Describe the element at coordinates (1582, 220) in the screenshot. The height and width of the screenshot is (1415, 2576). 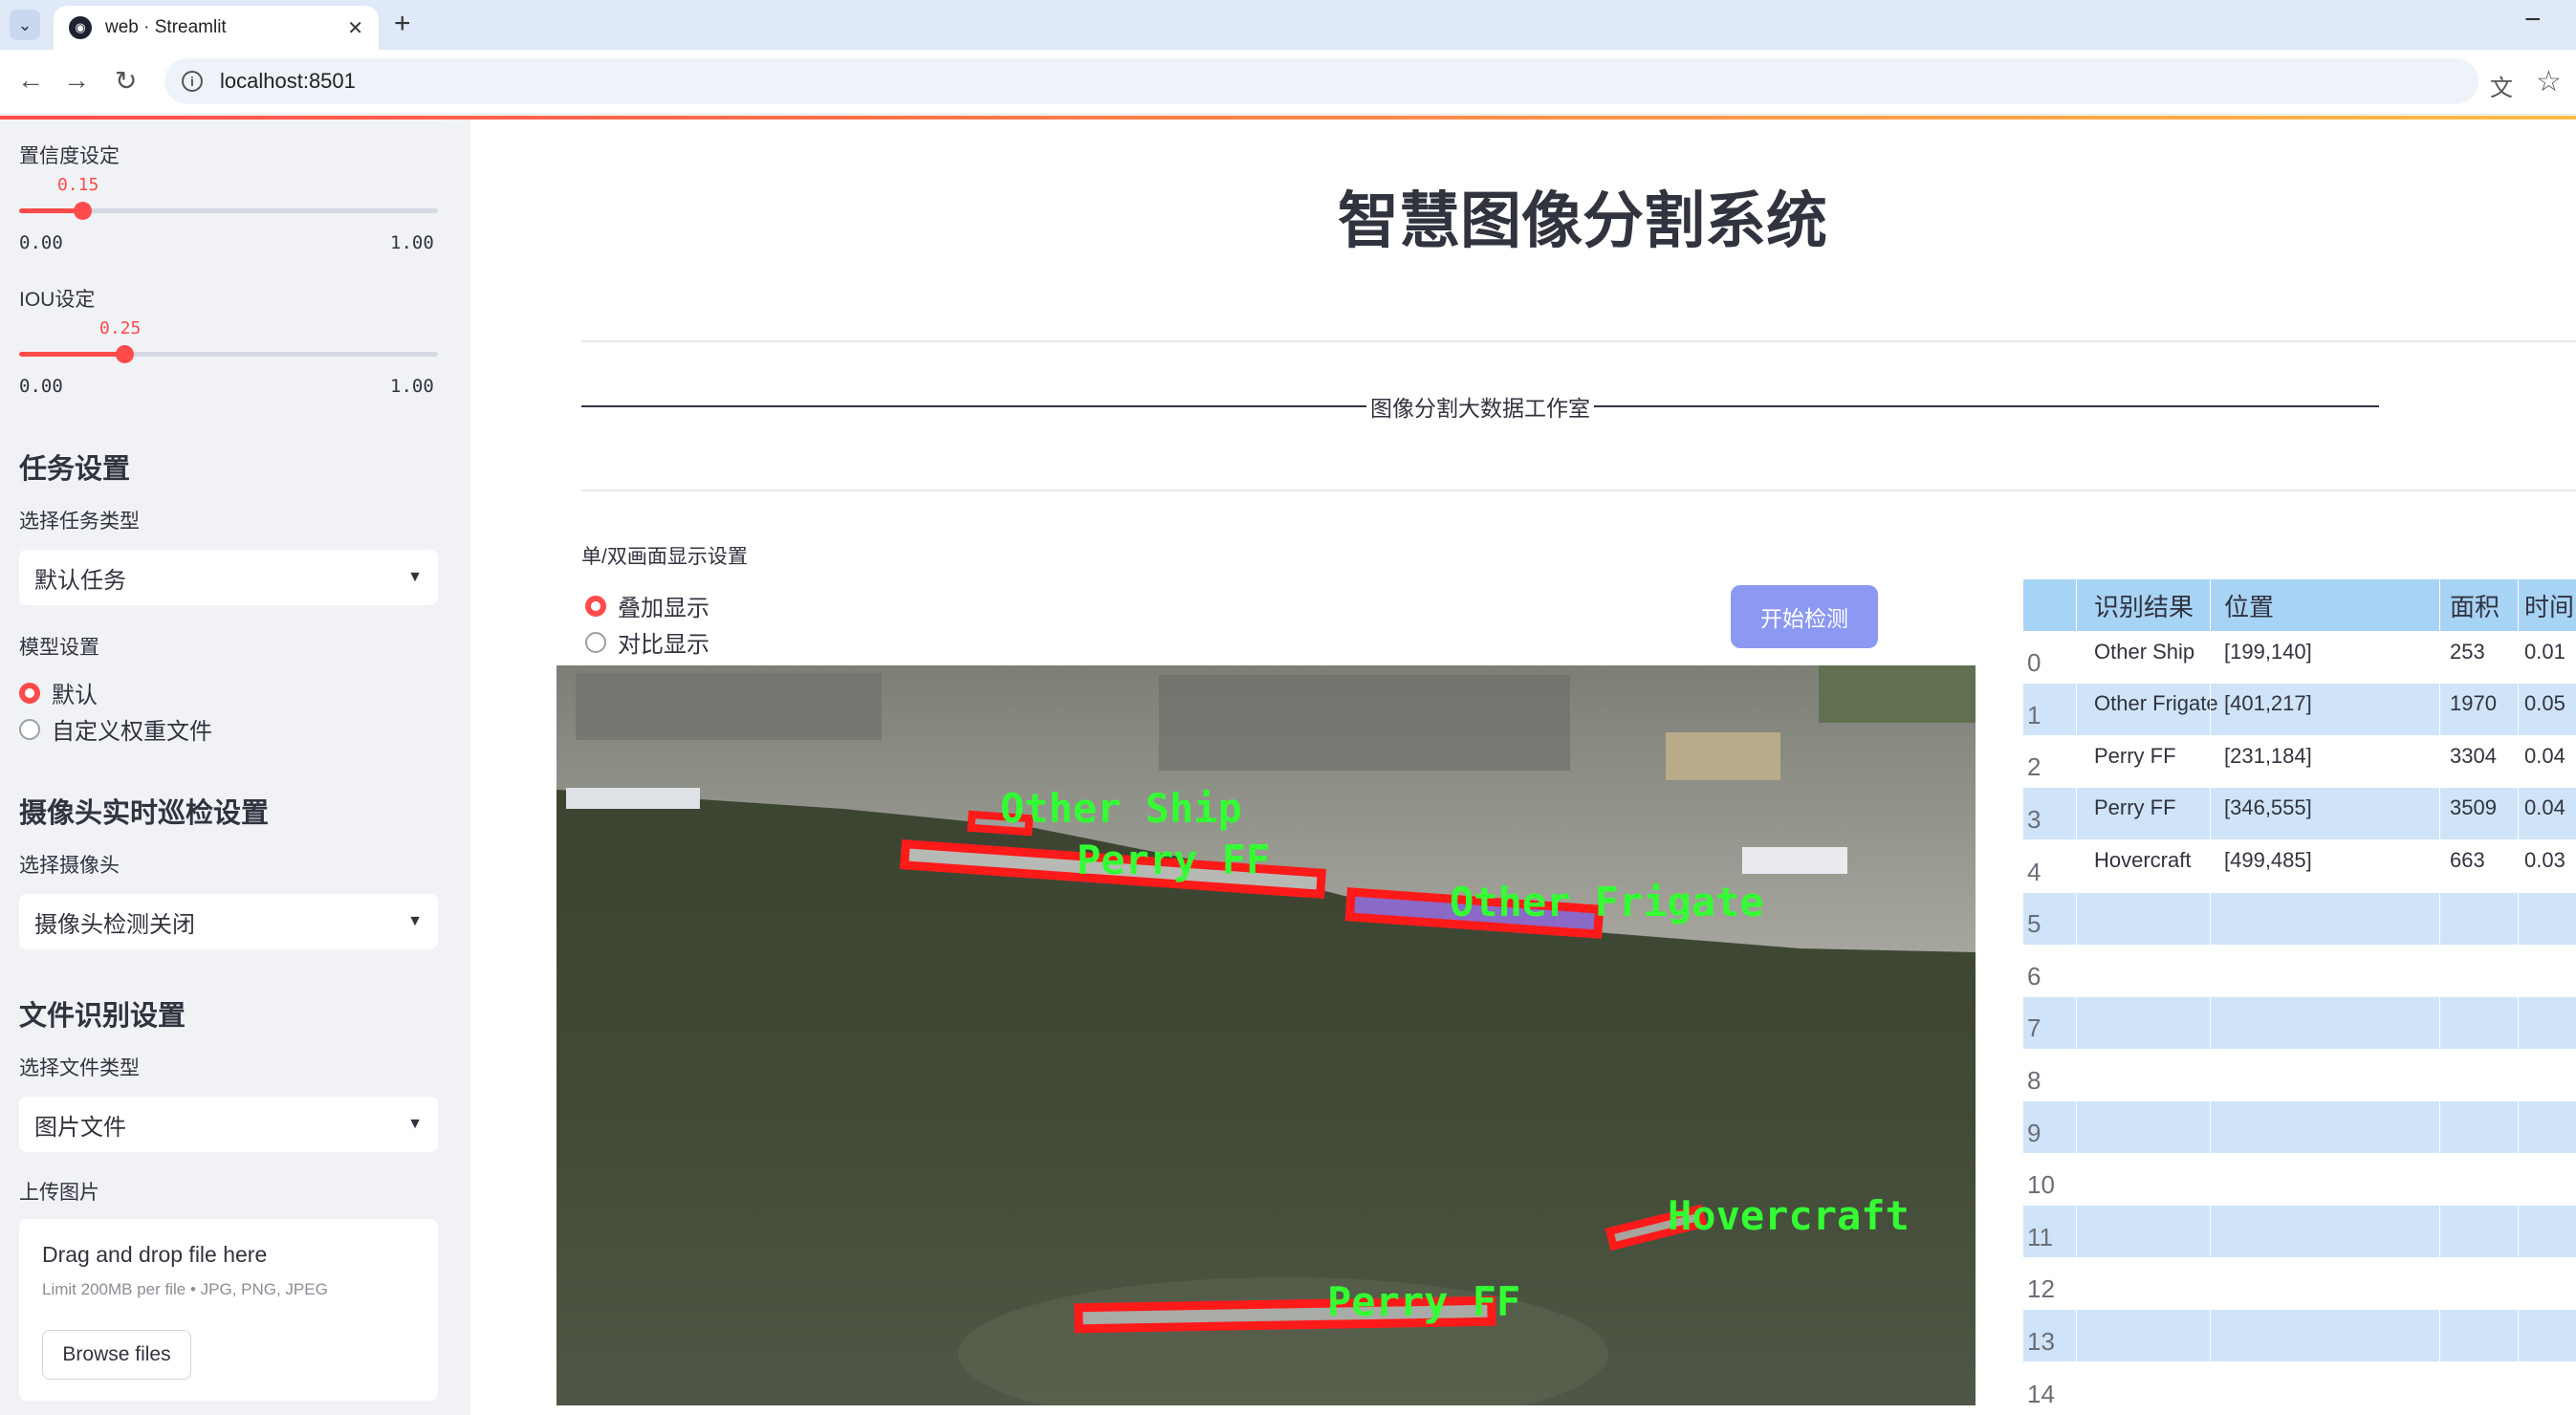
I see `page-title: 智慧图像分割系统` at that location.